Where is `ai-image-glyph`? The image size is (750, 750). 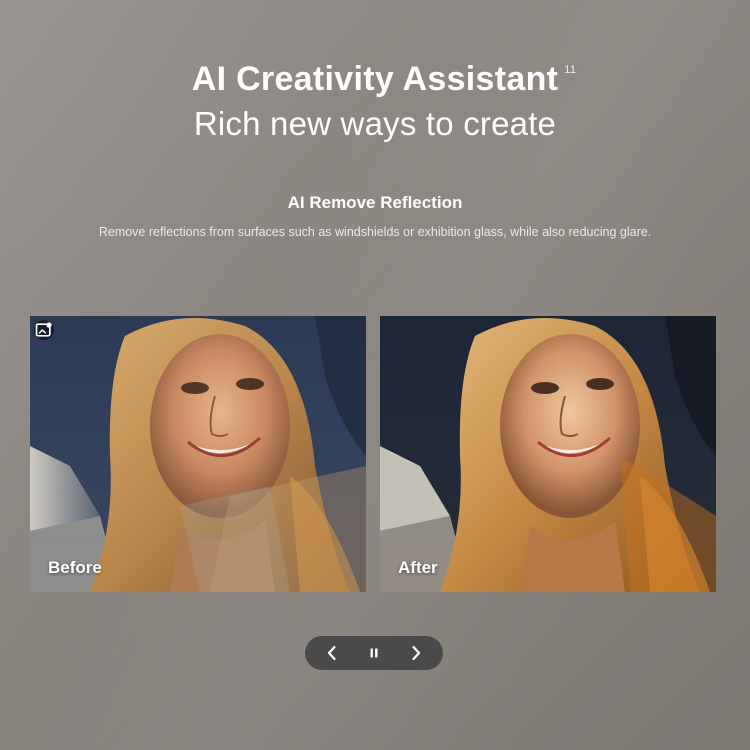
ai-image-glyph is located at coordinates (43, 329).